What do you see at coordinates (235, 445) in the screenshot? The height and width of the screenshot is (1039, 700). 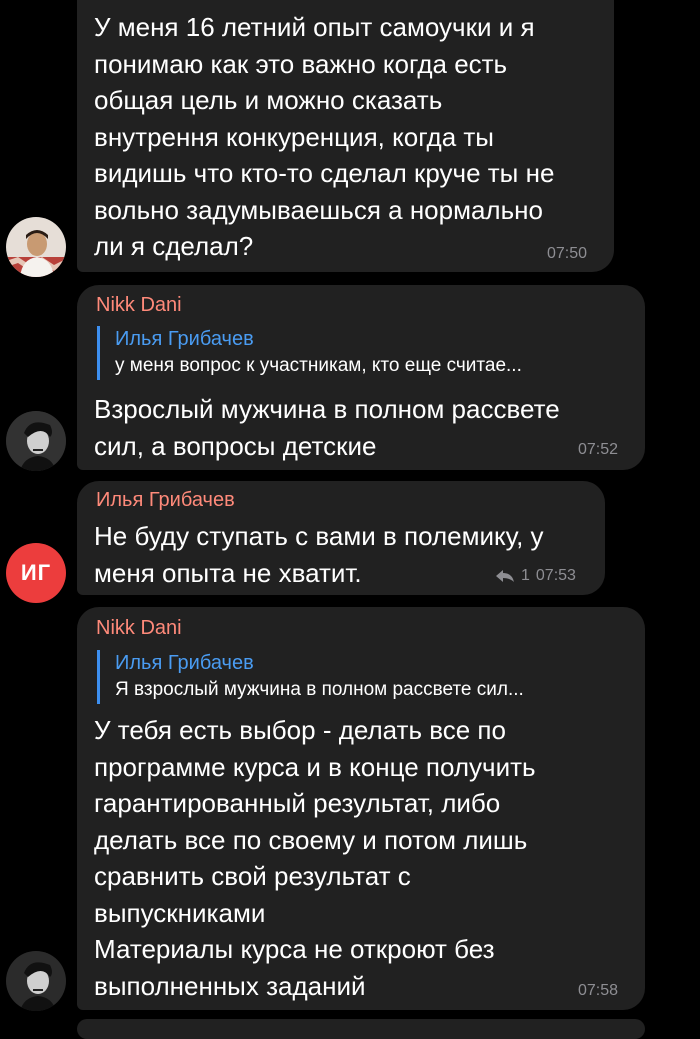 I see `message-line: сил, а вопросы детские` at bounding box center [235, 445].